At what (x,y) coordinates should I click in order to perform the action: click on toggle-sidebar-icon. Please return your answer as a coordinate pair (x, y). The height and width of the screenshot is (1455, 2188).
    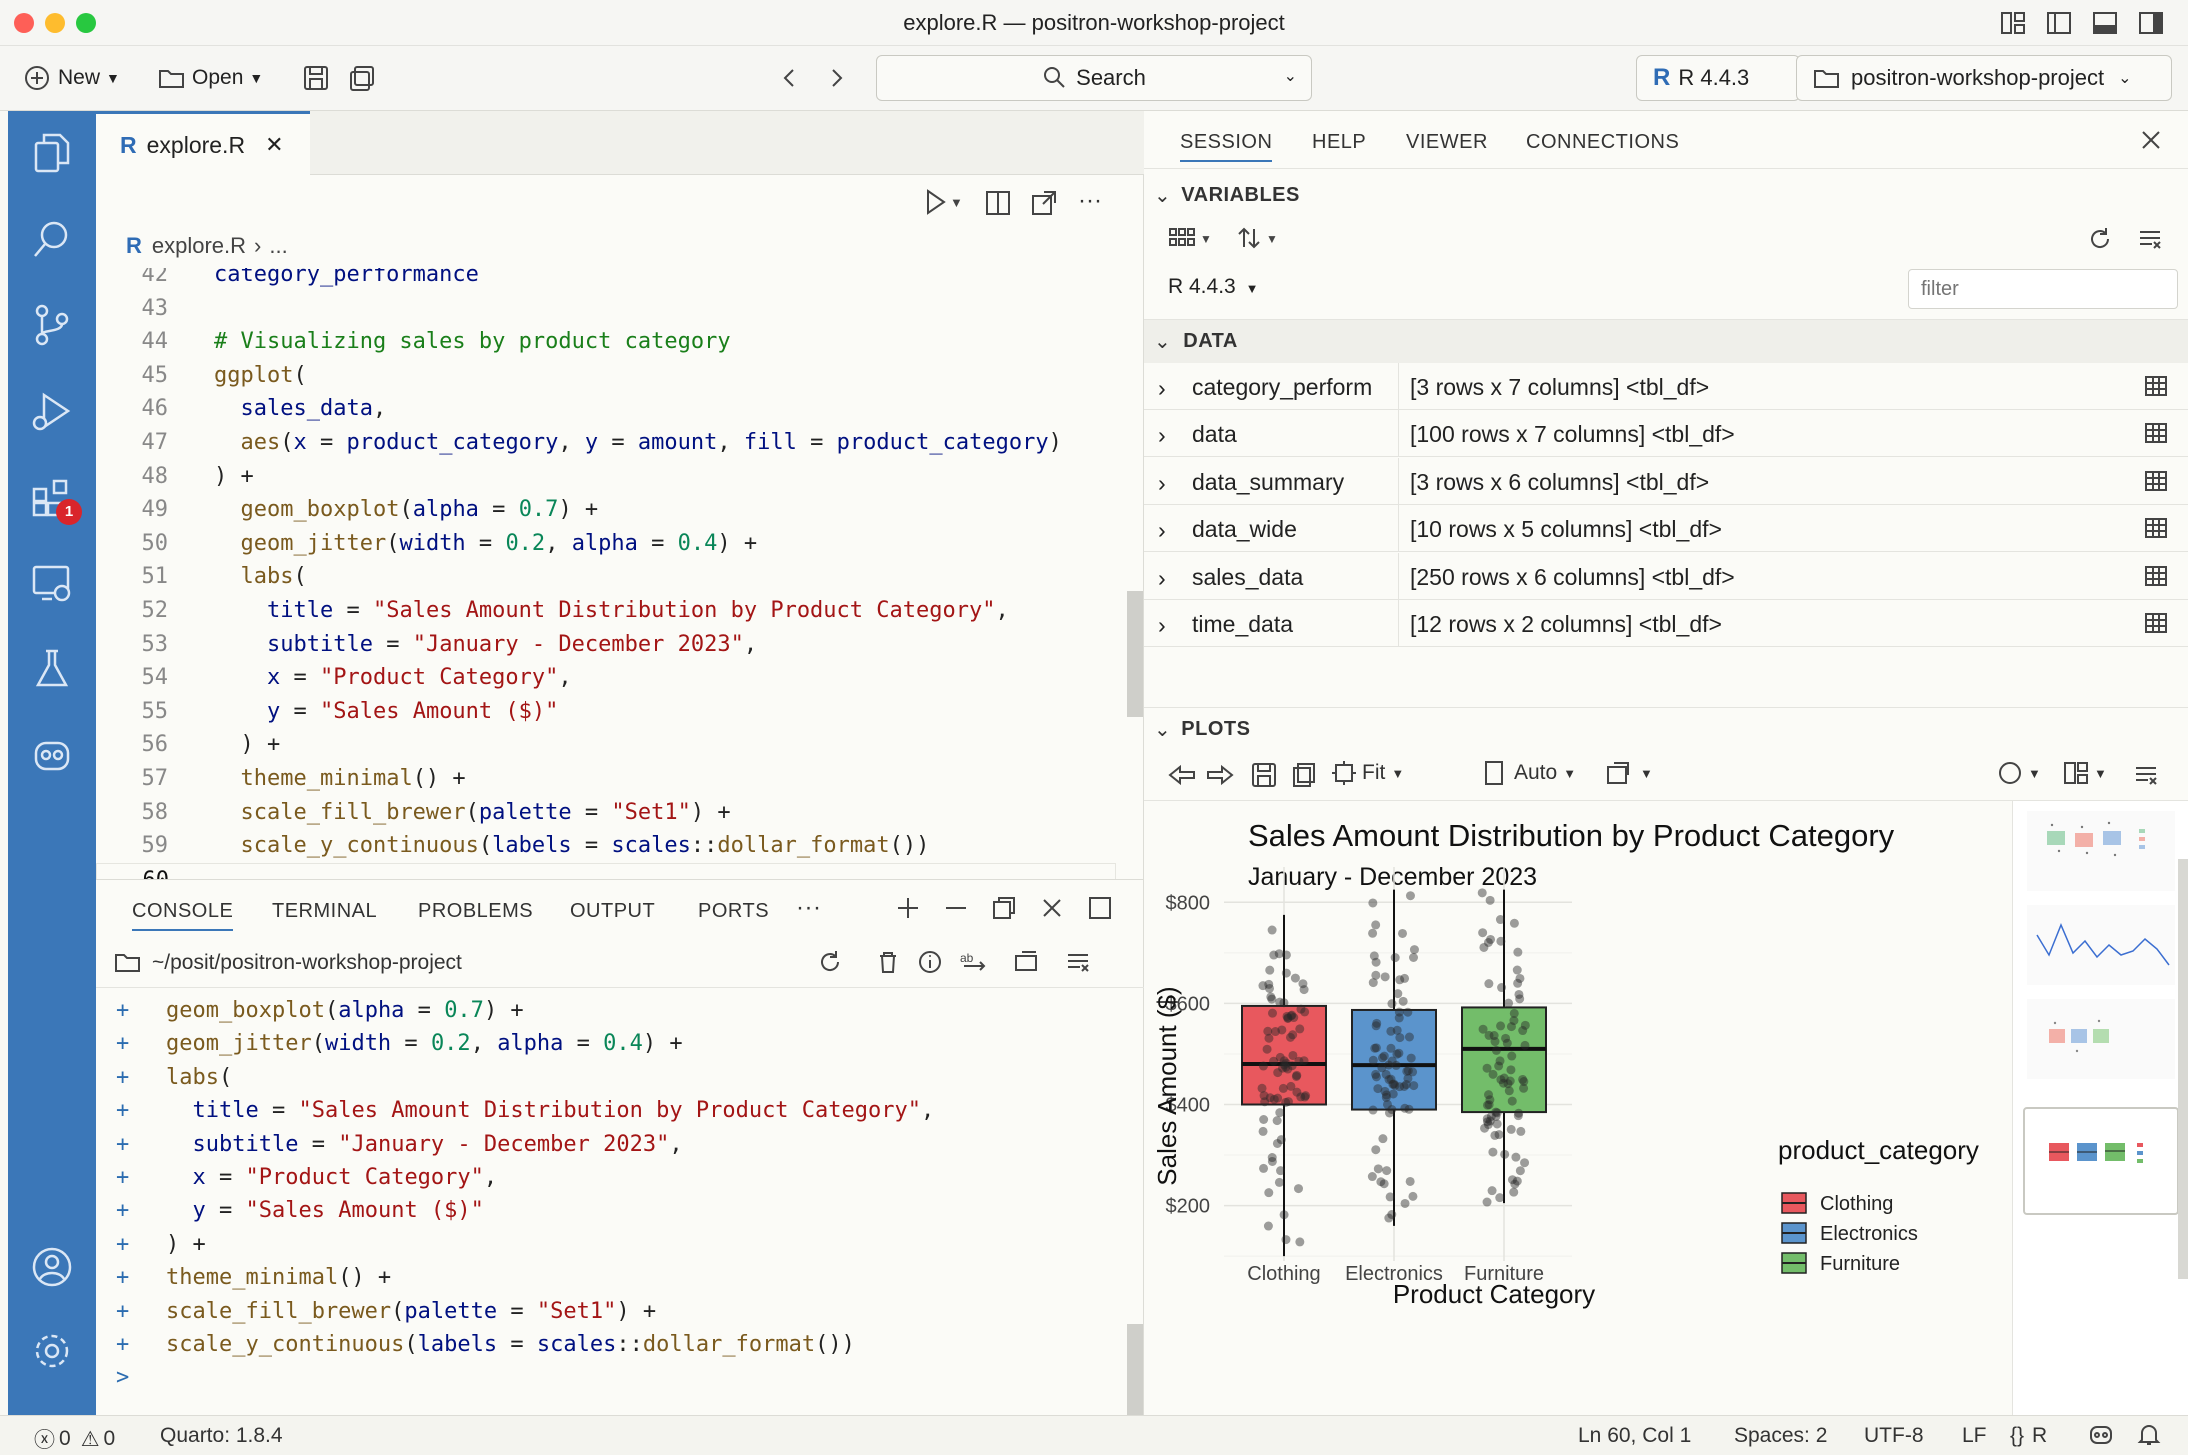
    Looking at the image, I should click on (2059, 23).